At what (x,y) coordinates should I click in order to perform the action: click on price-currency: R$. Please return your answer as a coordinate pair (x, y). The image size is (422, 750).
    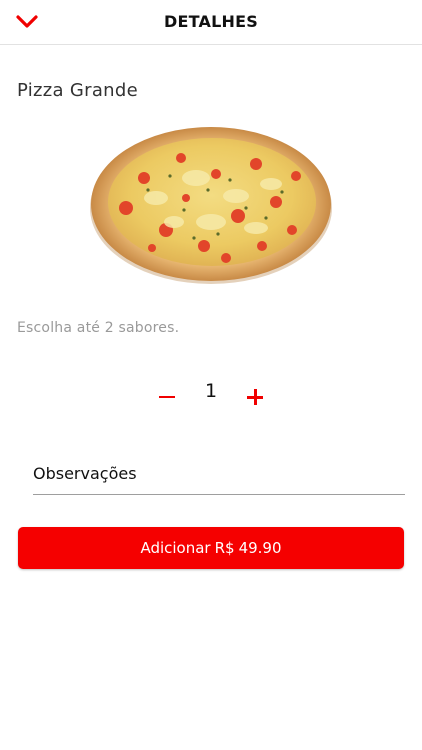
    Looking at the image, I should click on (224, 548).